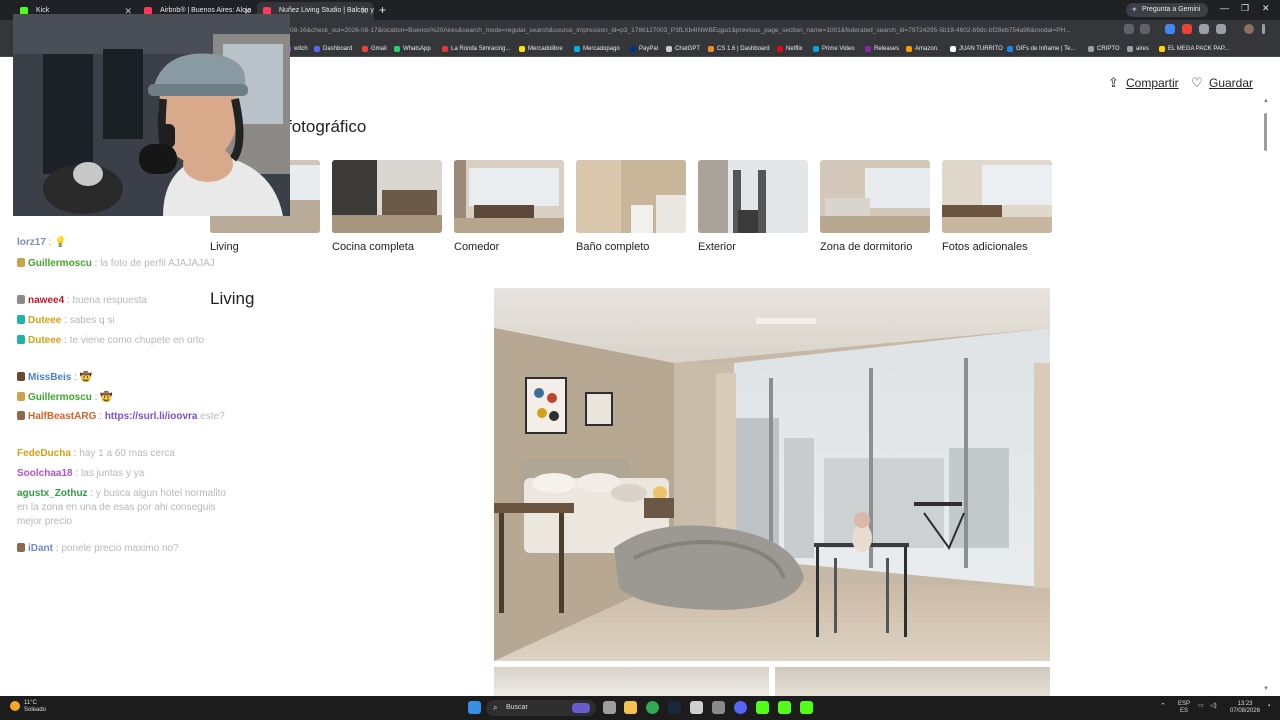 The height and width of the screenshot is (720, 1280). I want to click on chrome-icon, so click(652, 707).